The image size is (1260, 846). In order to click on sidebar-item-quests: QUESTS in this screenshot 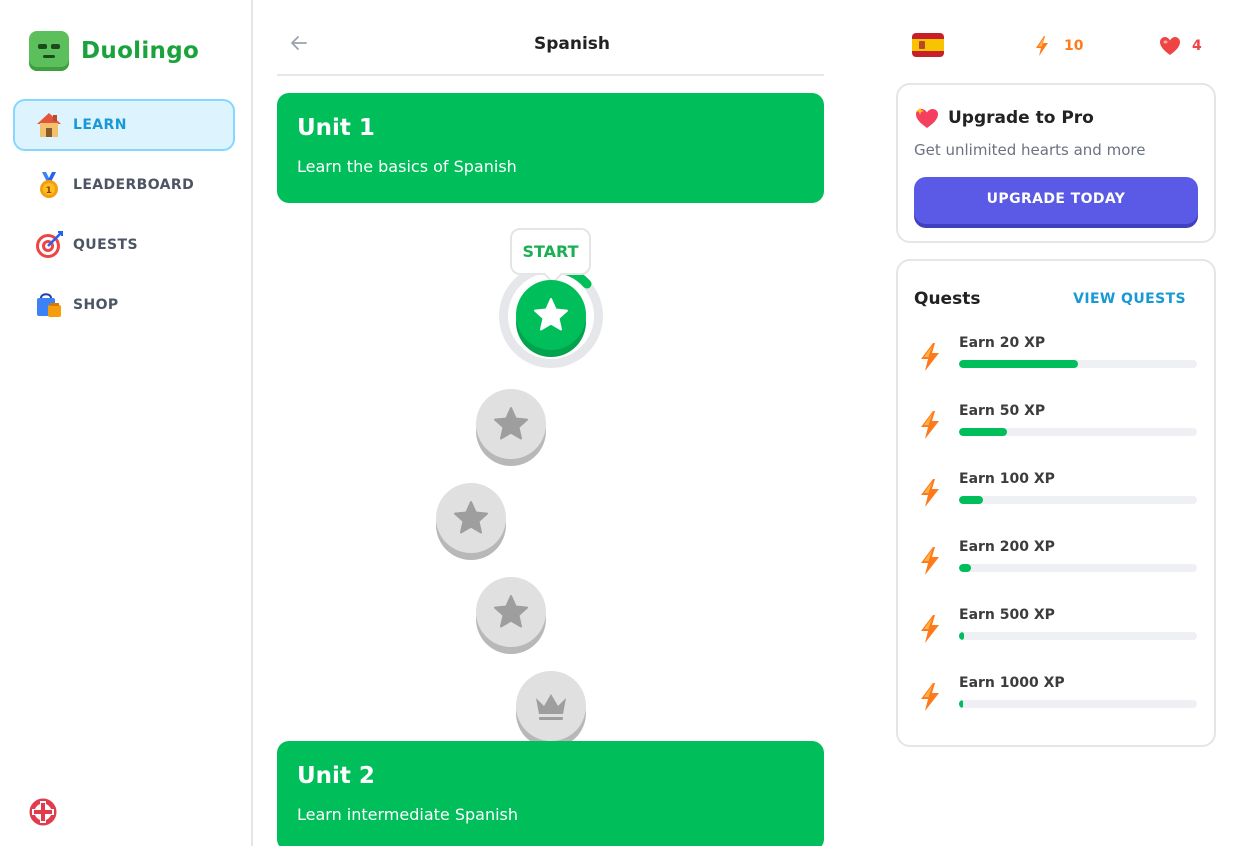, I will do `click(124, 245)`.